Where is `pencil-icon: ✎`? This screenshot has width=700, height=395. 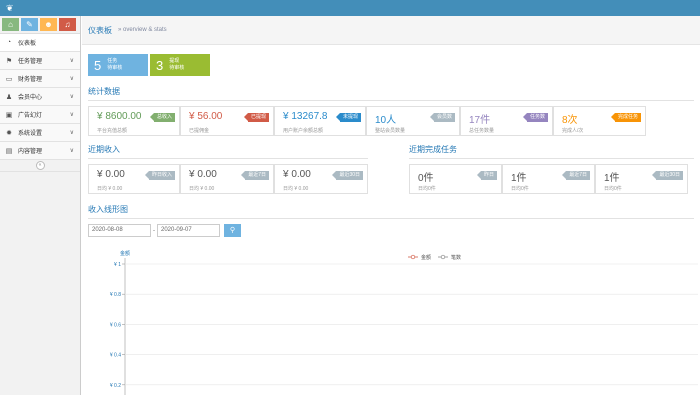 pencil-icon: ✎ is located at coordinates (29, 24).